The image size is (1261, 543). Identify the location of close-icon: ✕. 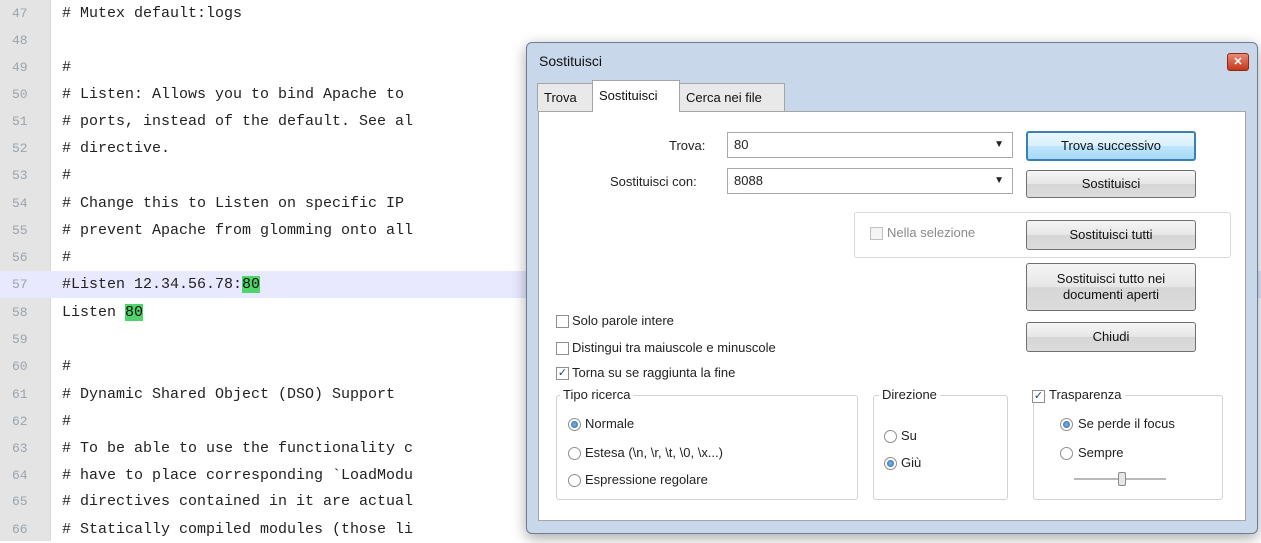
(1238, 62).